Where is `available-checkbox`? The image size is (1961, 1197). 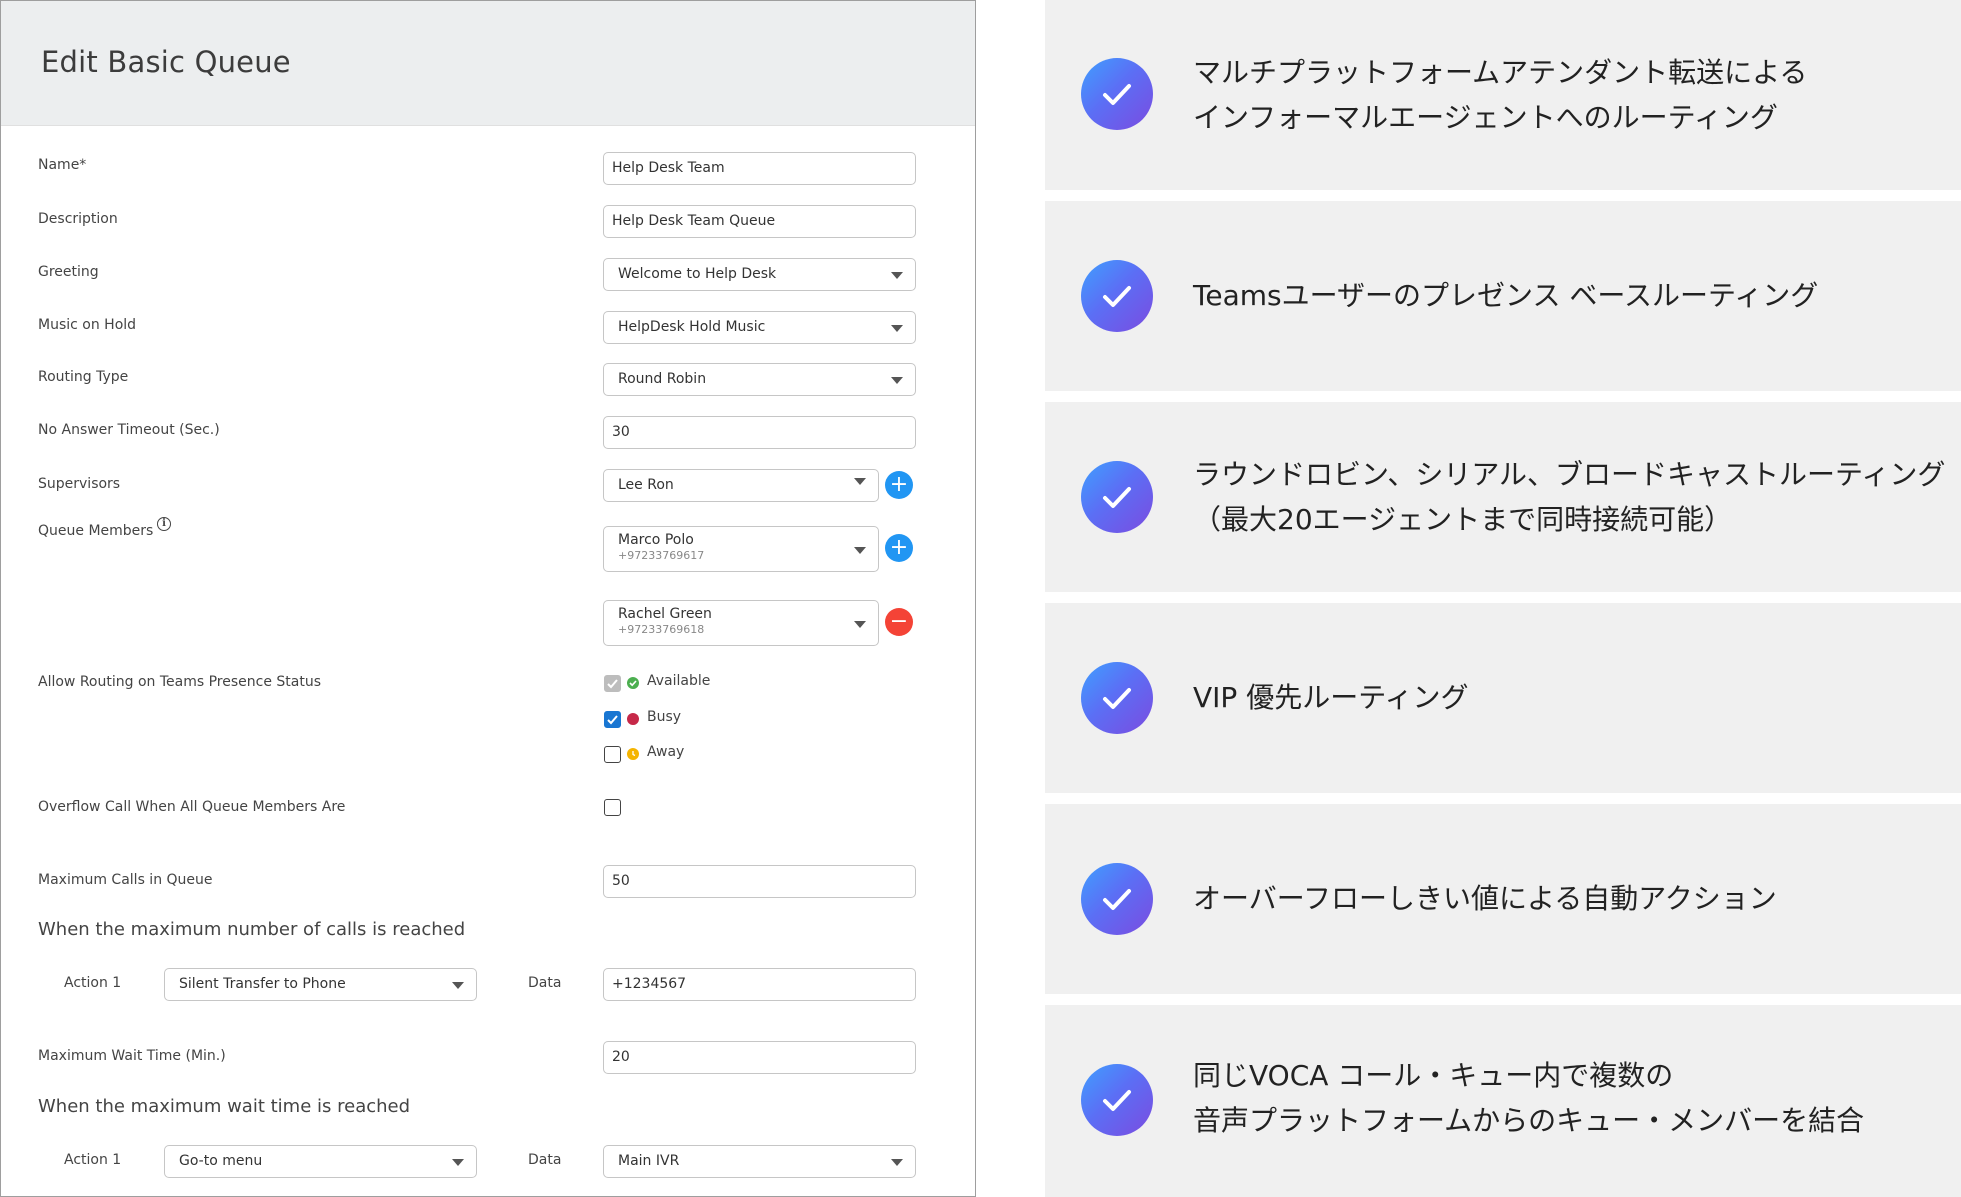 available-checkbox is located at coordinates (612, 683).